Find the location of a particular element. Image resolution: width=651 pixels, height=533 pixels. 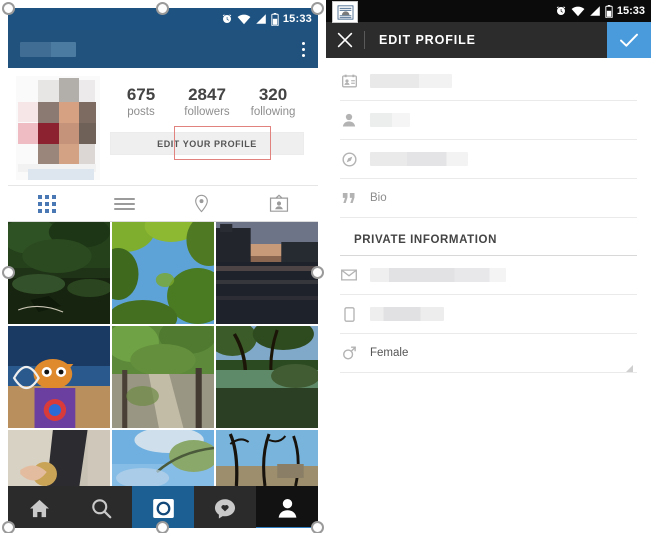

edit-profile-app-bar: EDIT PROFILE is located at coordinates (488, 40).